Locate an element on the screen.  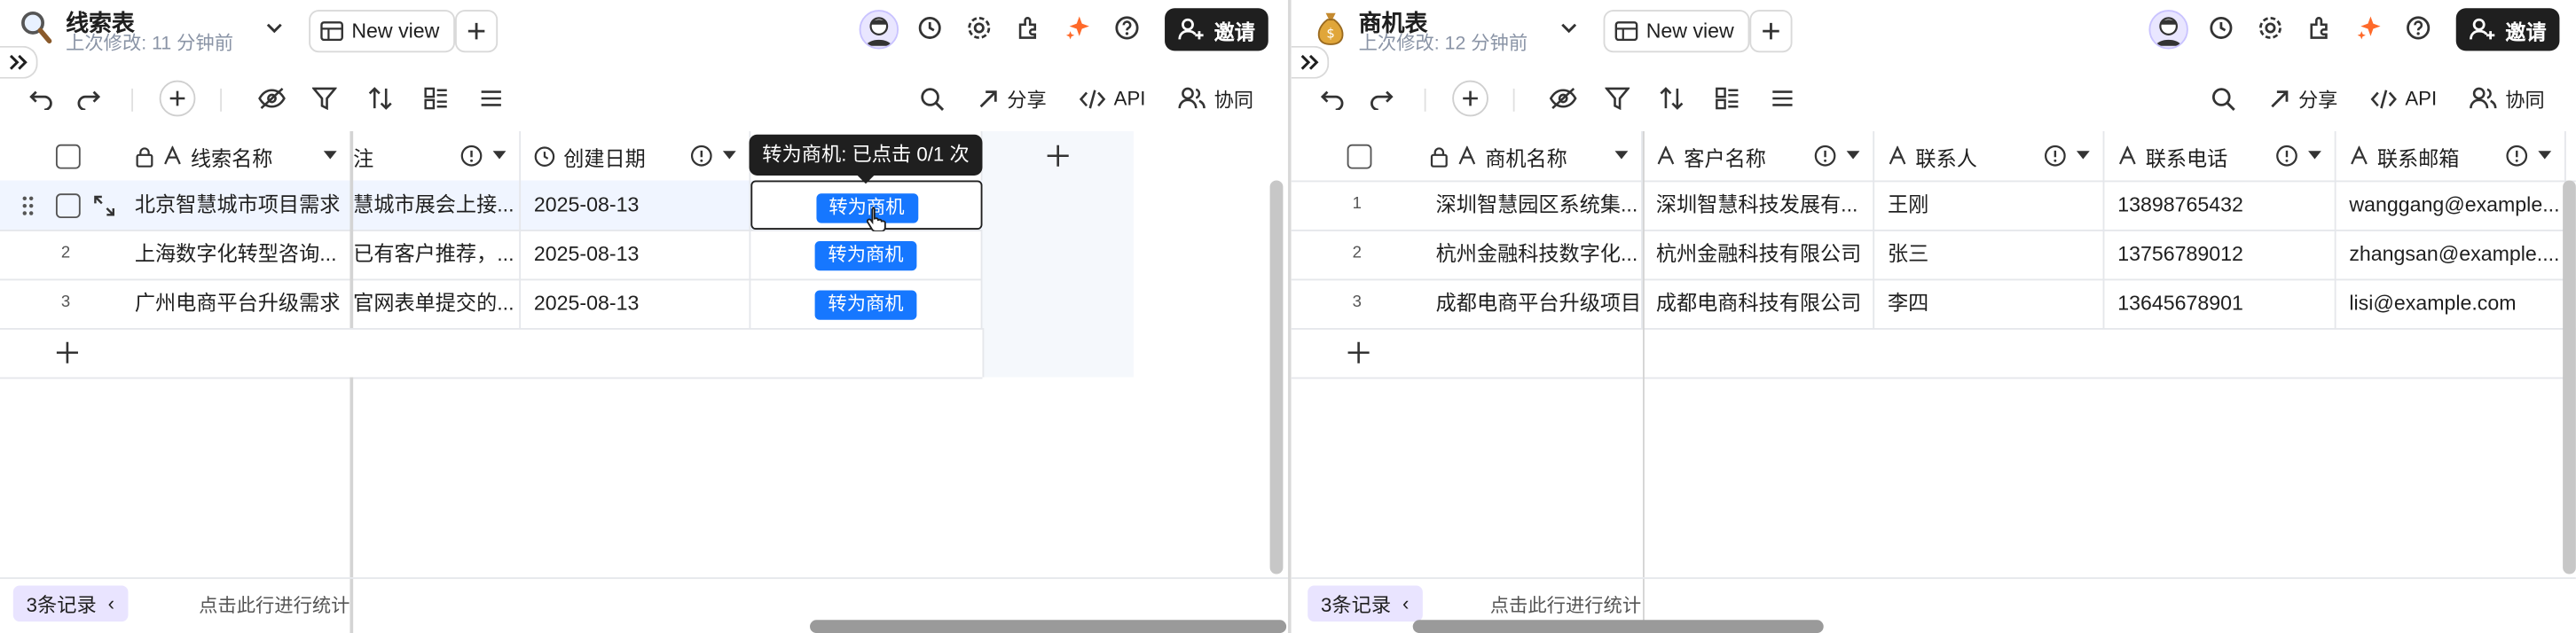
sort-icon is located at coordinates (381, 98).